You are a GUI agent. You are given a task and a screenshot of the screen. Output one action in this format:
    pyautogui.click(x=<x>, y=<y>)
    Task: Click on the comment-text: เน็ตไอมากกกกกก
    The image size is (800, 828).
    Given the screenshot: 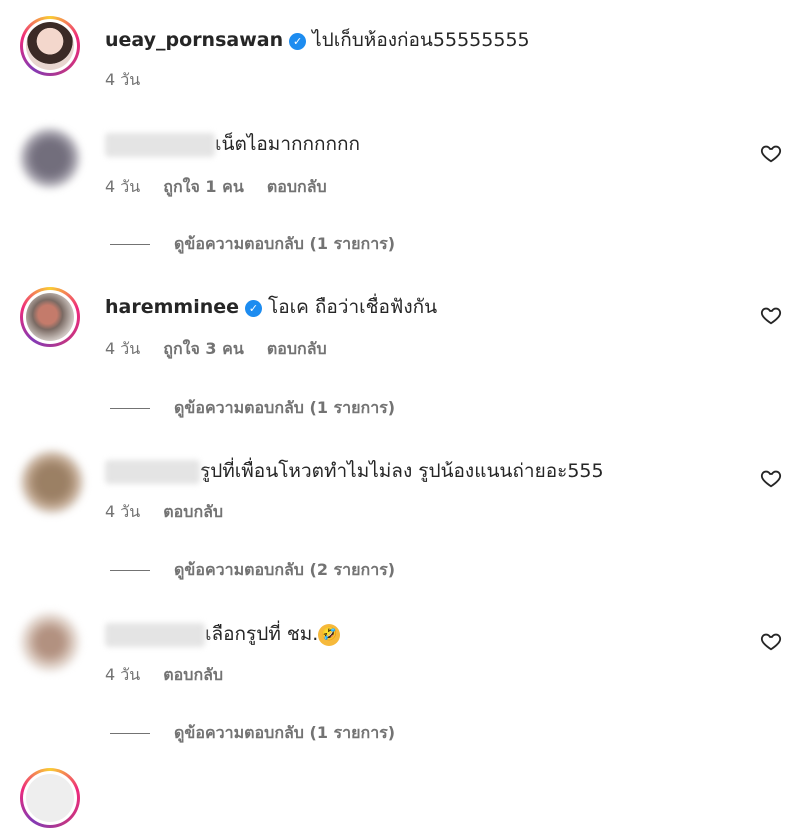 What is the action you would take?
    pyautogui.click(x=288, y=144)
    